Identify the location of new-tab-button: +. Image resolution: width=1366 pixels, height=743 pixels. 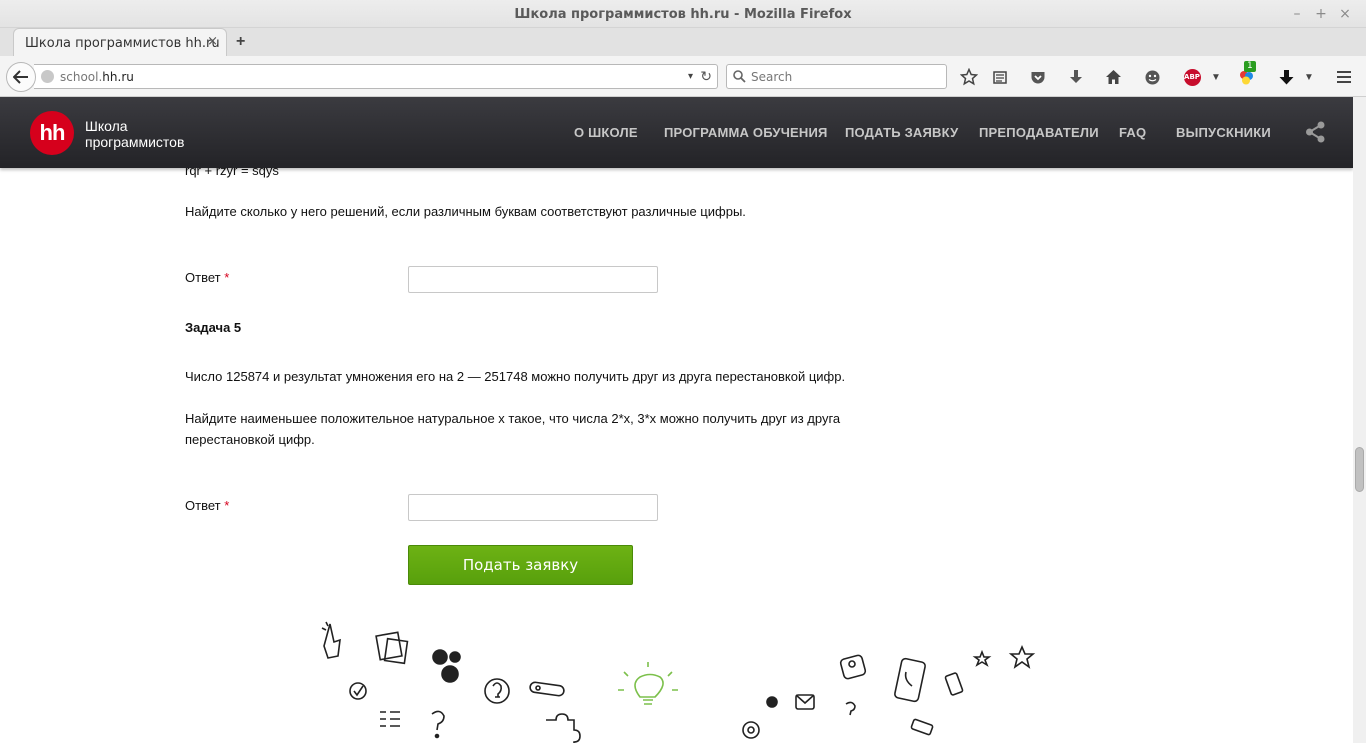
(240, 42).